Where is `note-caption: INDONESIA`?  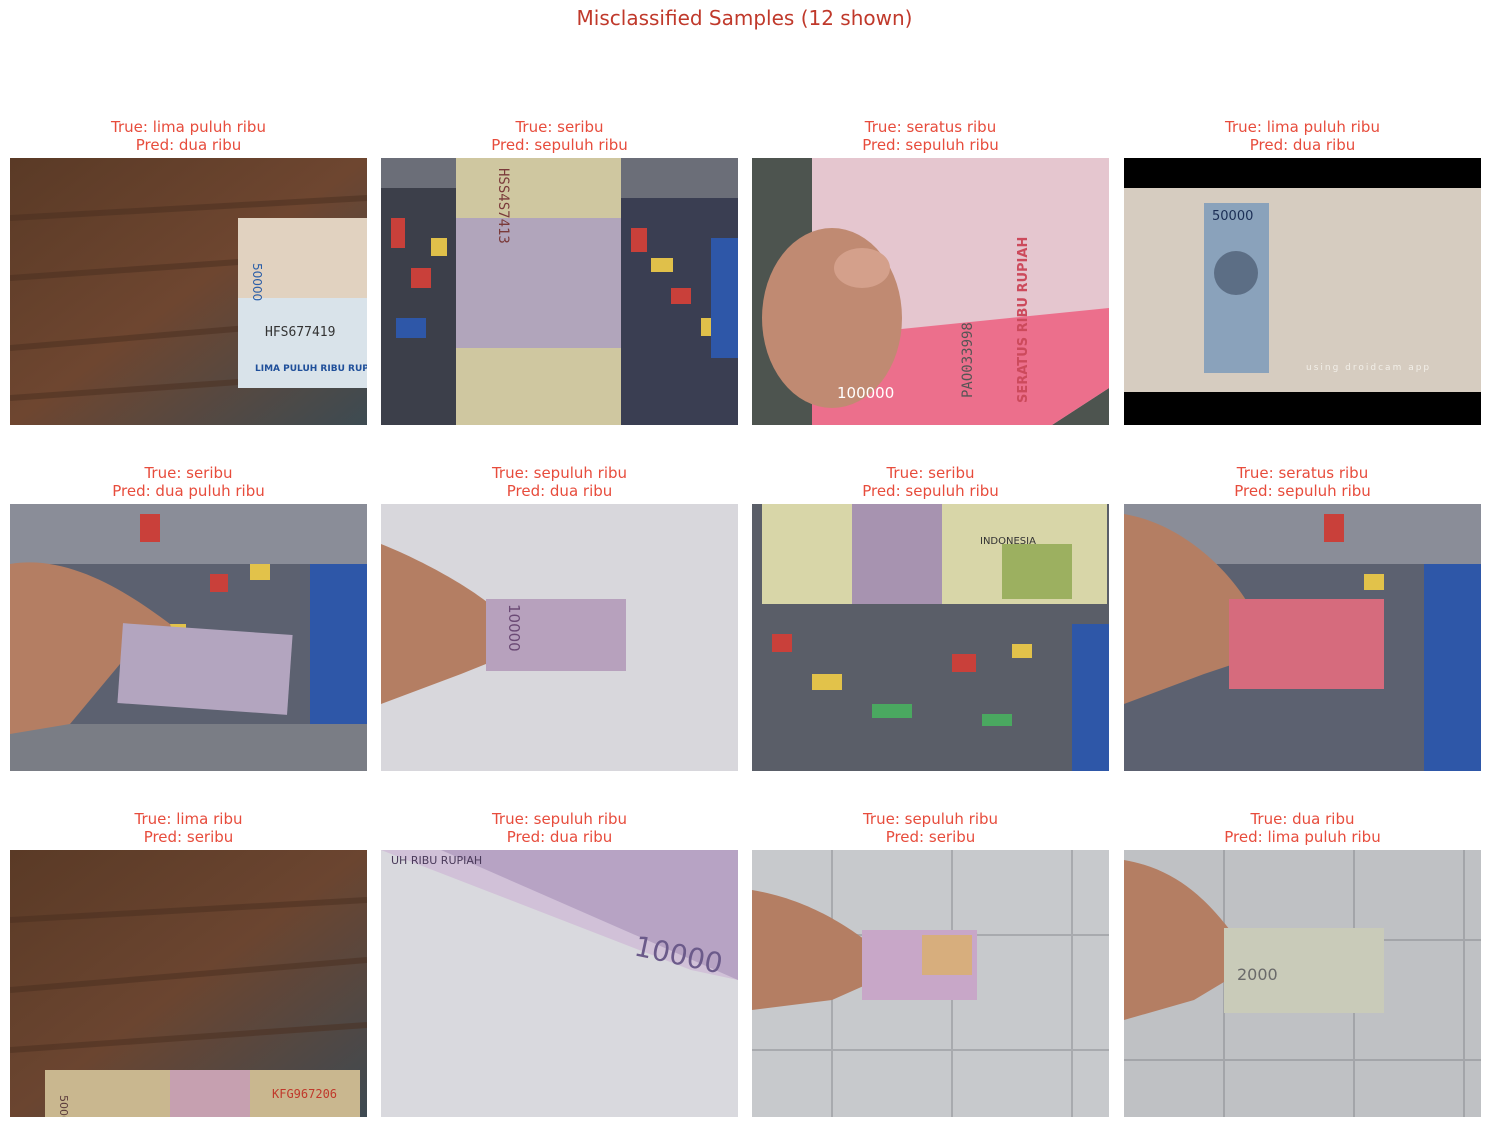
note-caption: INDONESIA is located at coordinates (1008, 541).